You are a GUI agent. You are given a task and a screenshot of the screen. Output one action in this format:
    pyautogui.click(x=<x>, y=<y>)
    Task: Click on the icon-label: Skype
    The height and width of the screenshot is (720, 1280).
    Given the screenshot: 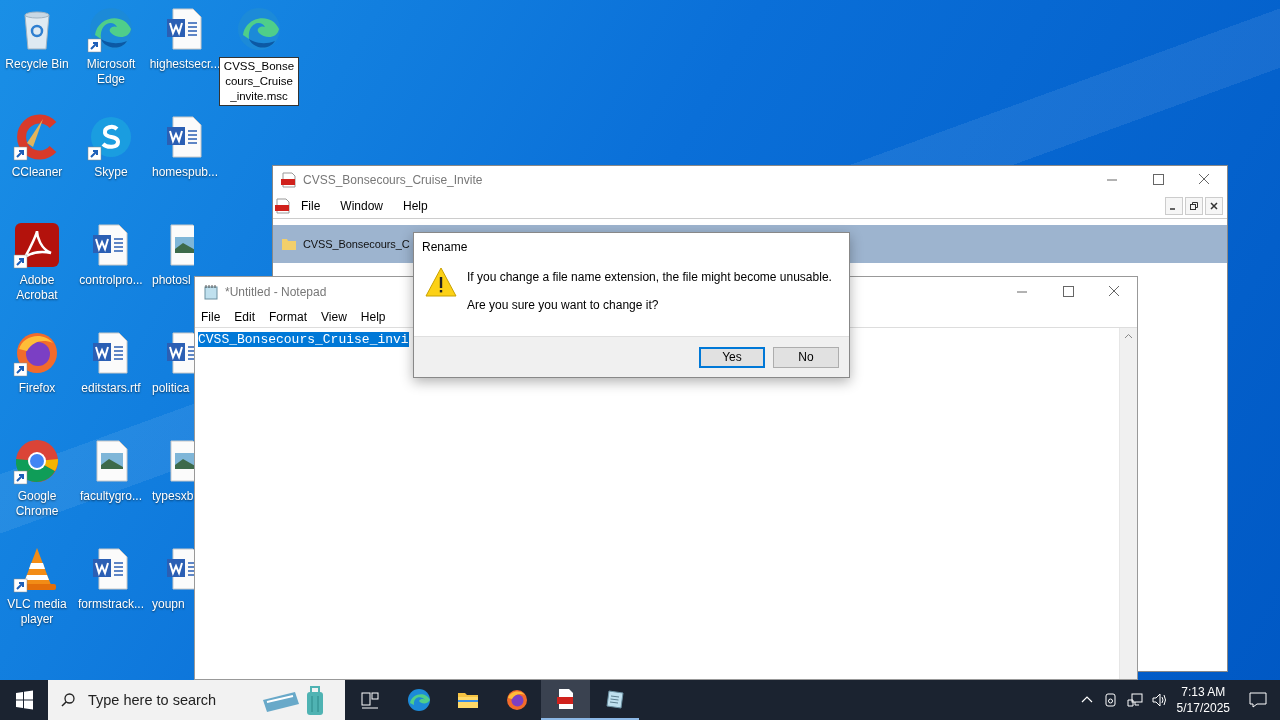 What is the action you would take?
    pyautogui.click(x=111, y=172)
    